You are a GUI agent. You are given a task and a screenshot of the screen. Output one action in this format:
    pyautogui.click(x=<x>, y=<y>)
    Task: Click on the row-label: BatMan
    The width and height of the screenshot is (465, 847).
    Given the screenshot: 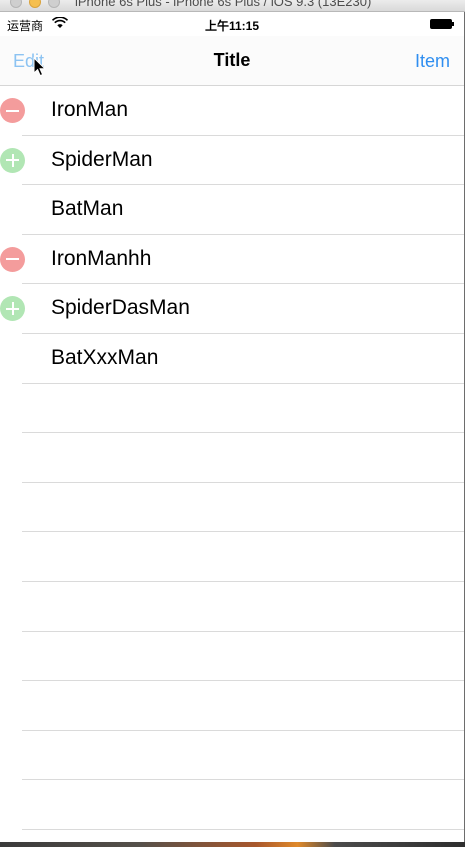 What is the action you would take?
    pyautogui.click(x=87, y=209)
    